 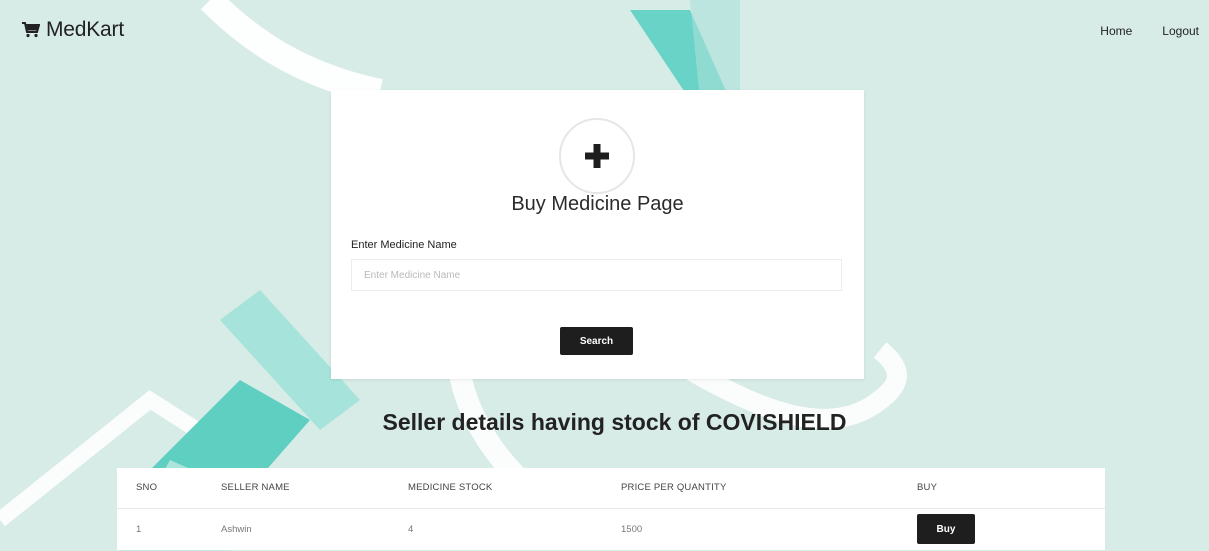 I want to click on nav-logout-link: Logout, so click(x=1180, y=31).